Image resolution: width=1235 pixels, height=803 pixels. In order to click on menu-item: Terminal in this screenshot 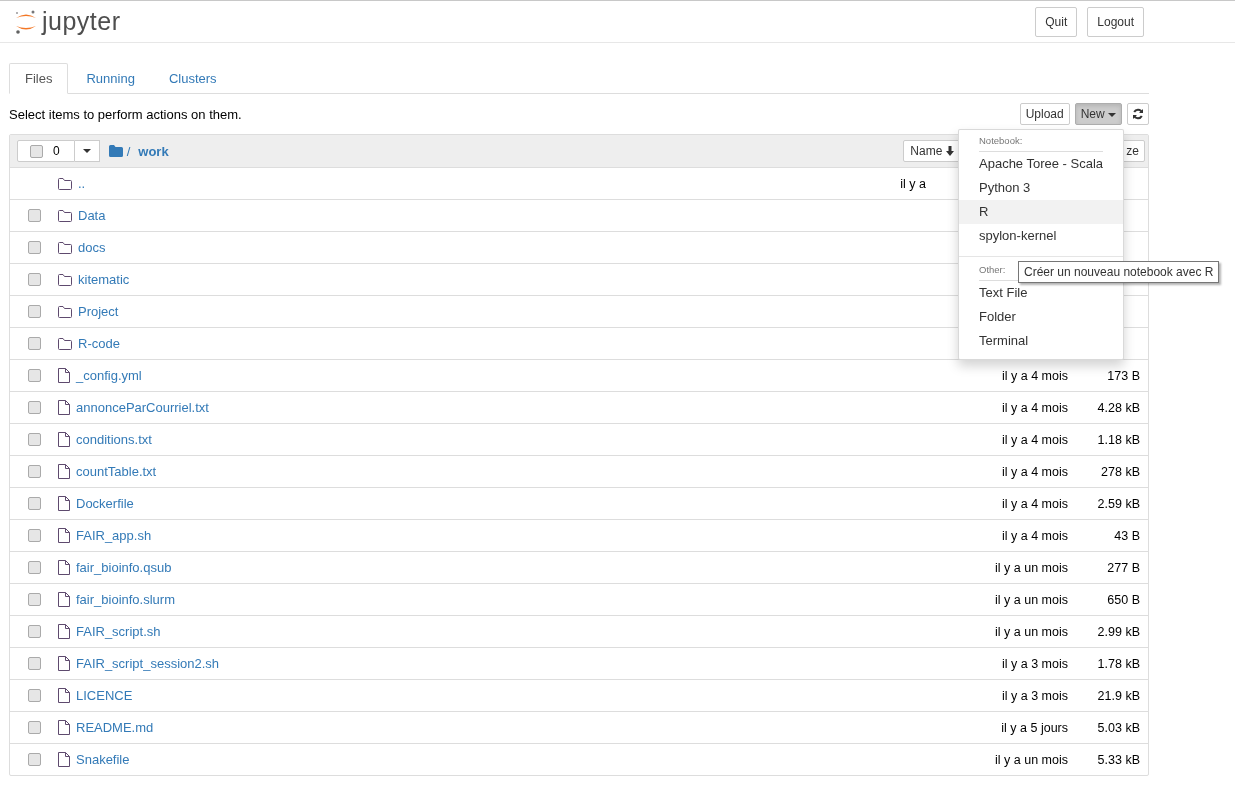, I will do `click(1041, 341)`.